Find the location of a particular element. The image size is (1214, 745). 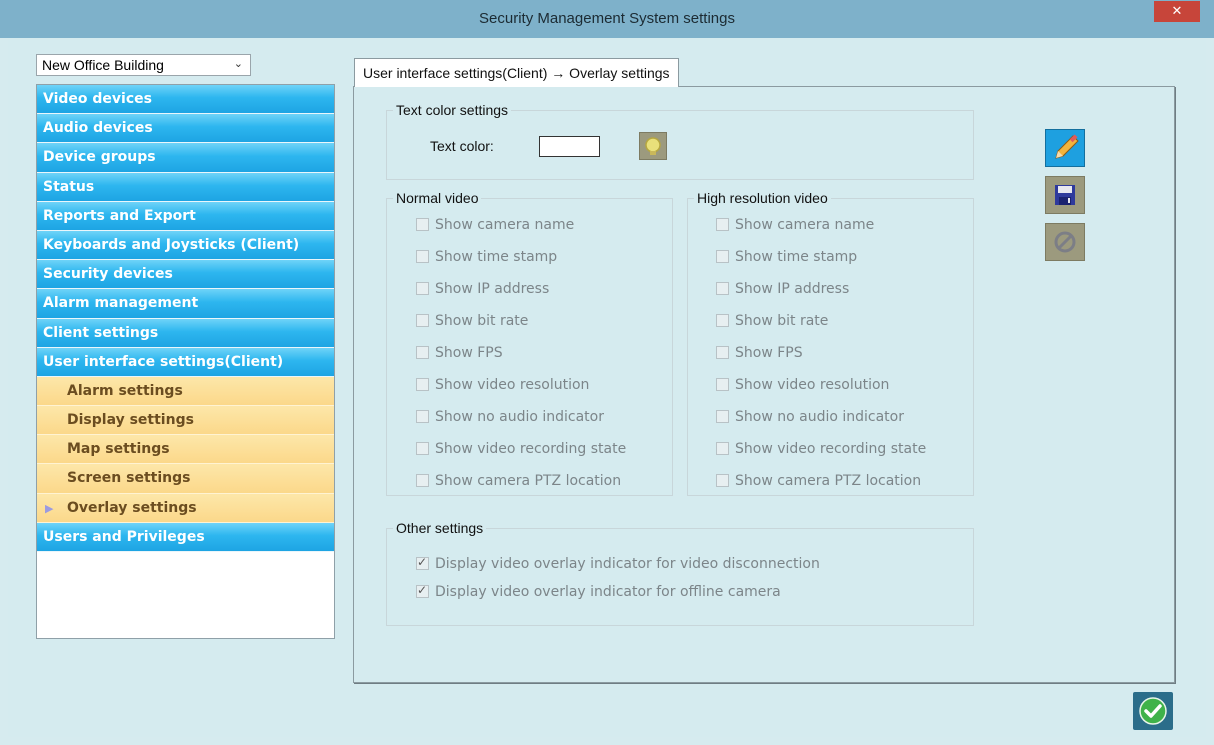

nav-item-label: User interface settings(Client) is located at coordinates (163, 361).